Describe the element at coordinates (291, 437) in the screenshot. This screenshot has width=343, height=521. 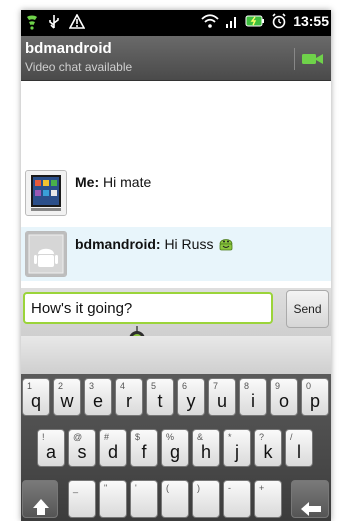
I see `key-alt: /` at that location.